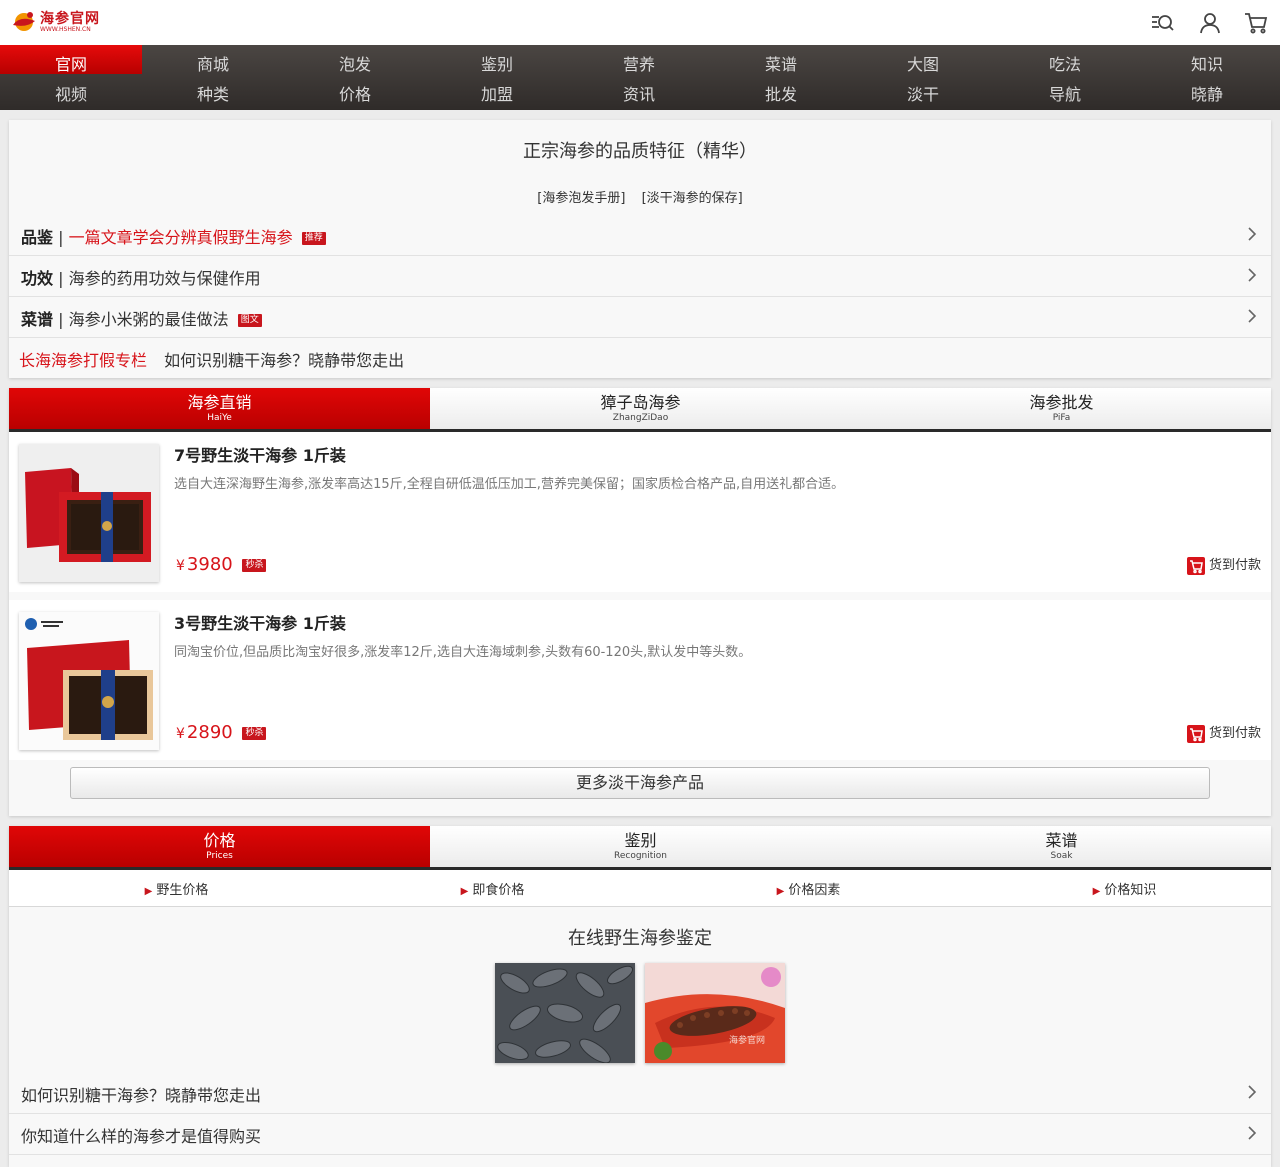  I want to click on recommend-badge: 推荐, so click(313, 238).